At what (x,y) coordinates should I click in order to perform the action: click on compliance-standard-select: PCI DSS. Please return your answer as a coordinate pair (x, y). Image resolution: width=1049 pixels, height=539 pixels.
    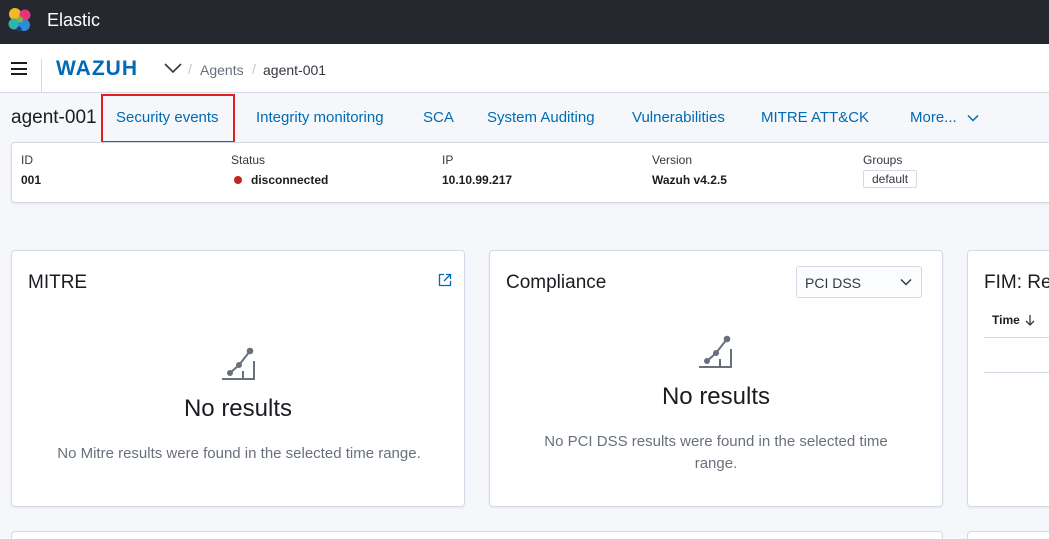
    Looking at the image, I should click on (859, 282).